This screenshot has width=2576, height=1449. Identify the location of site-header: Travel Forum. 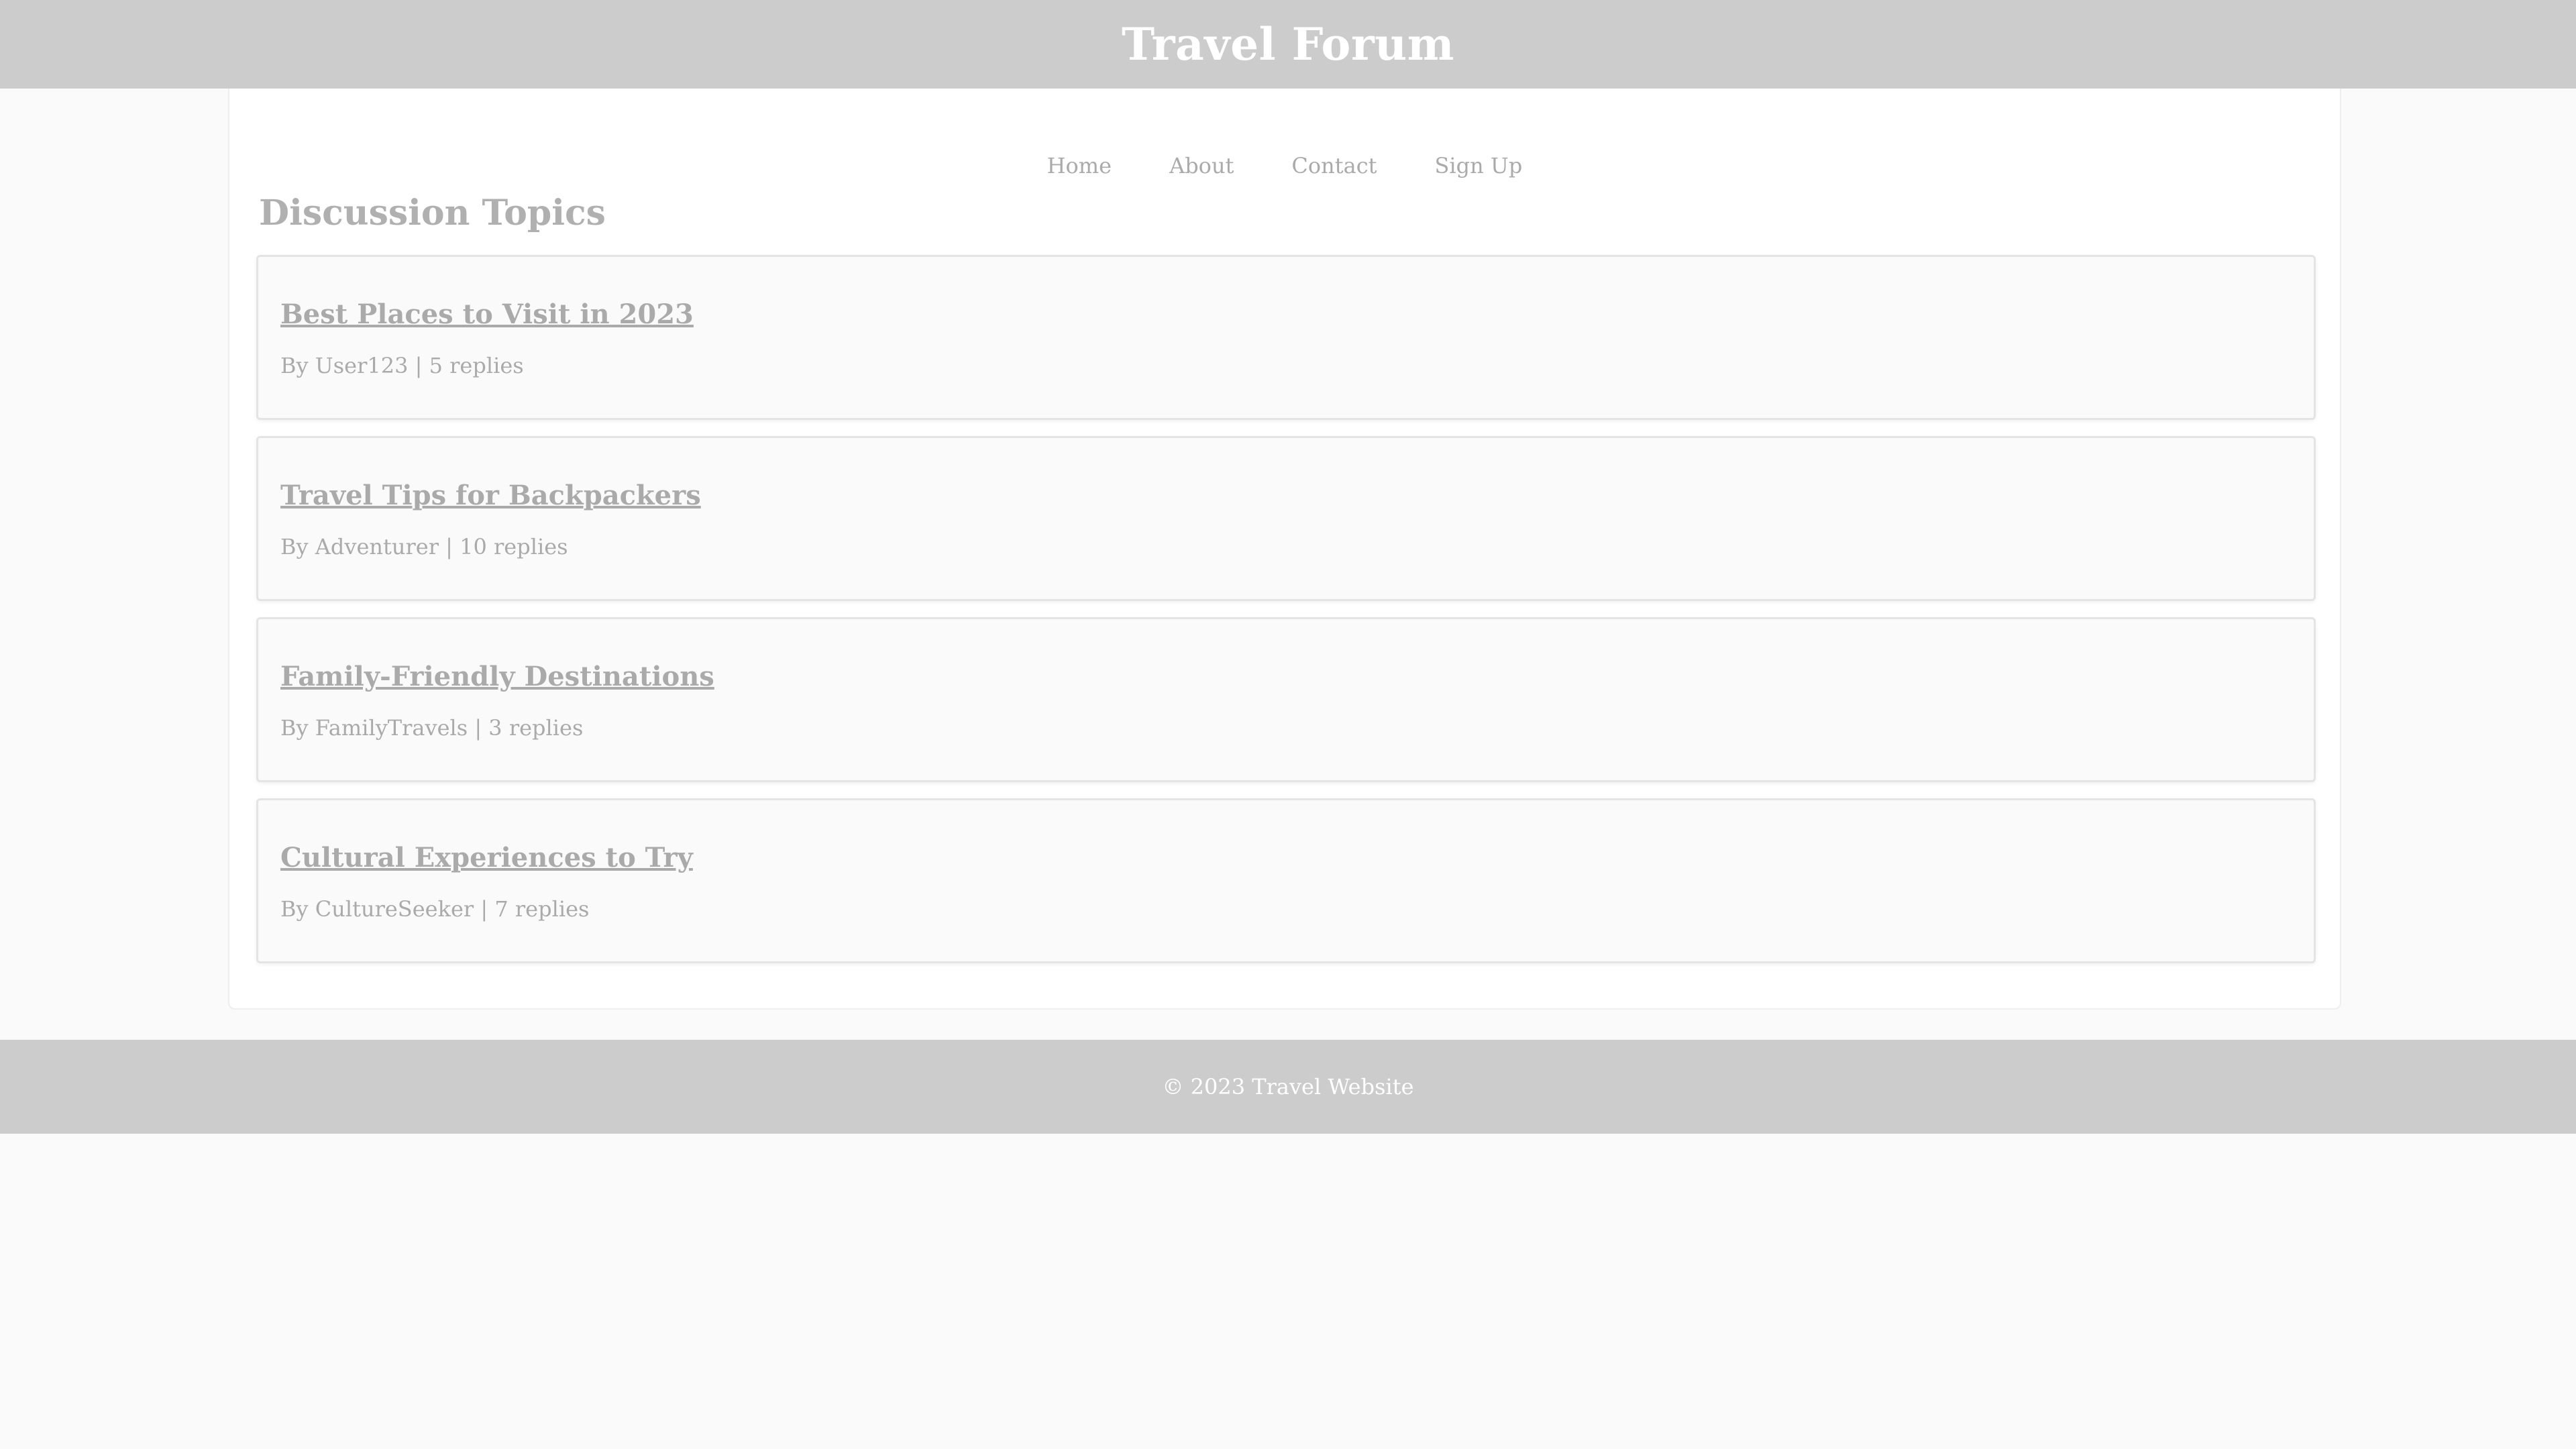
(1288, 44).